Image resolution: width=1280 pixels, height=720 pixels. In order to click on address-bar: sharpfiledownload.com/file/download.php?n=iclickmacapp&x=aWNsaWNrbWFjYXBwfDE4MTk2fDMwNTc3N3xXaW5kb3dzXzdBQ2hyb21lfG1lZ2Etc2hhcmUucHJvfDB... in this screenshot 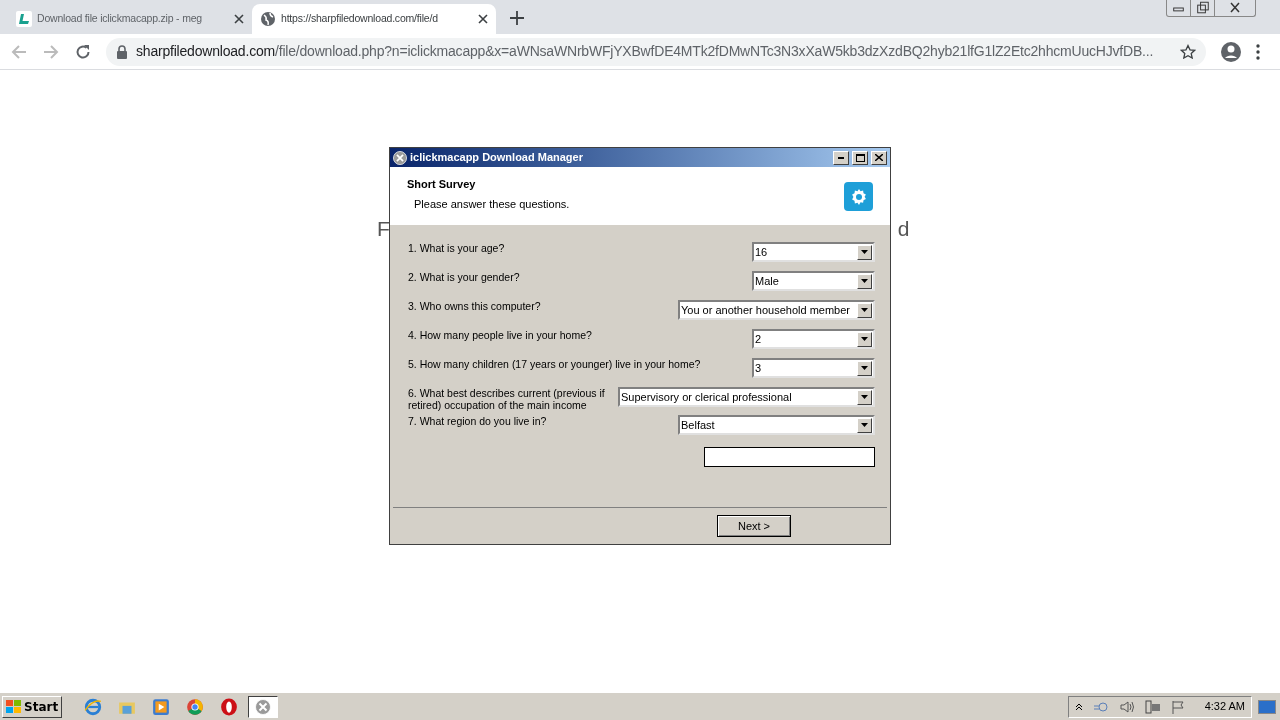, I will do `click(656, 51)`.